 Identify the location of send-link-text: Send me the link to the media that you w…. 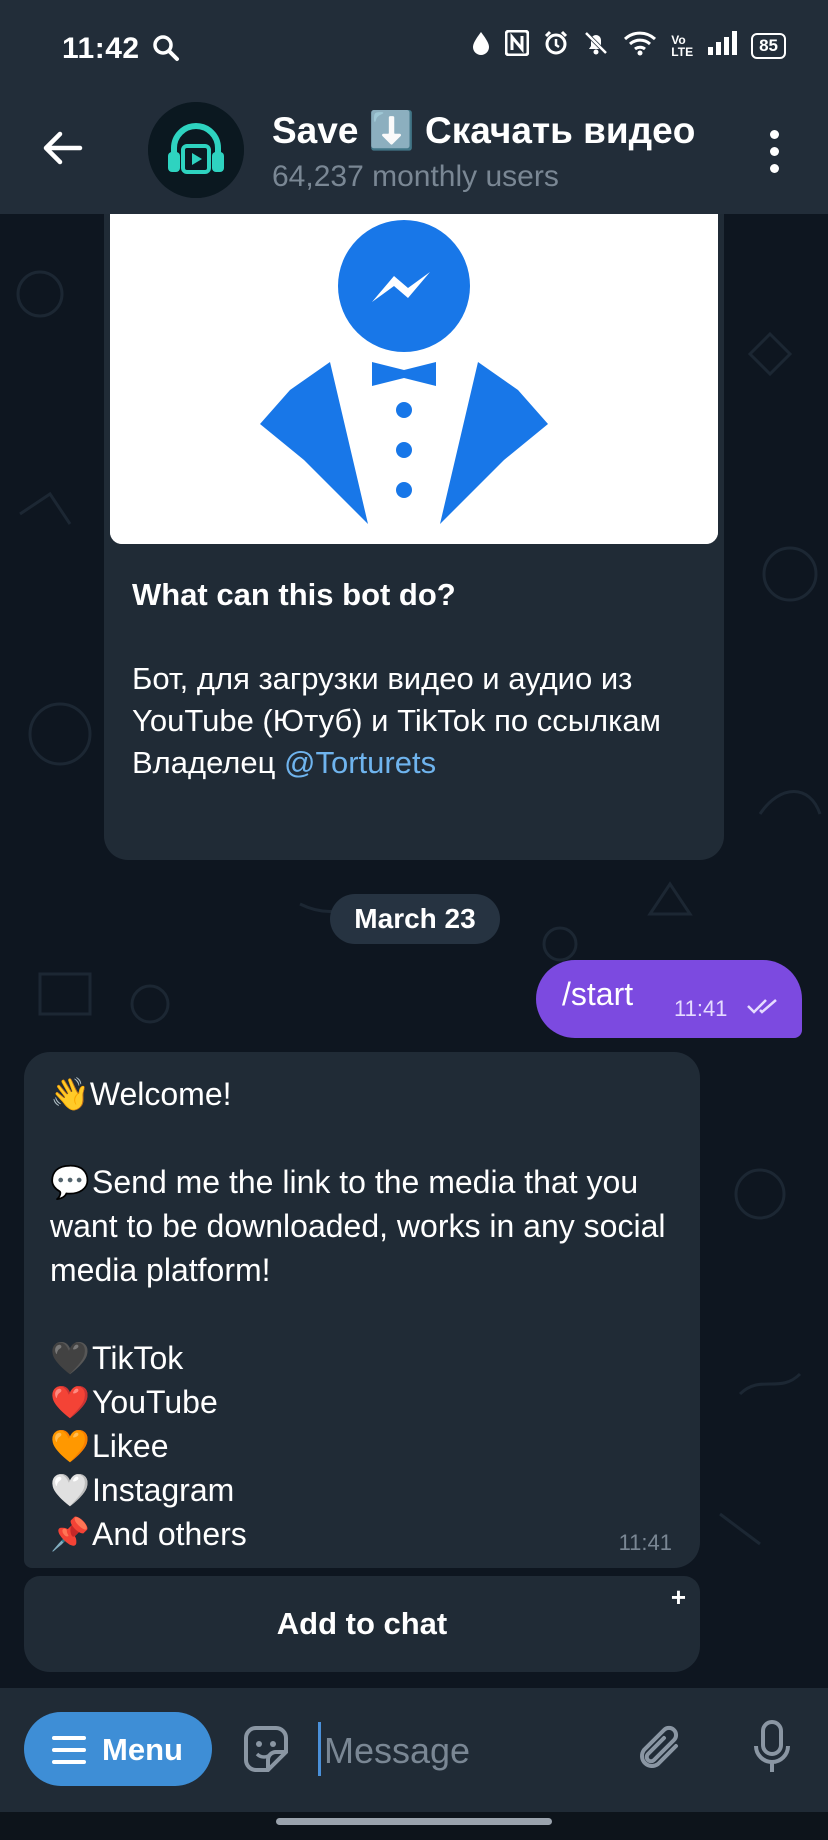
(358, 1226).